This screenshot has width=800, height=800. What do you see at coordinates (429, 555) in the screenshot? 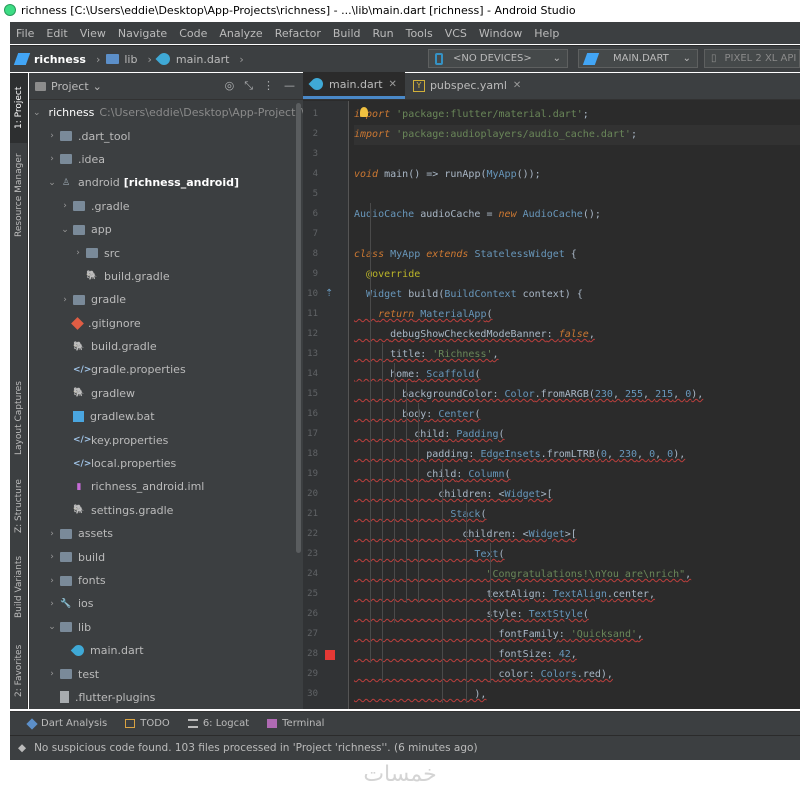
I see `code-line: Text(` at bounding box center [429, 555].